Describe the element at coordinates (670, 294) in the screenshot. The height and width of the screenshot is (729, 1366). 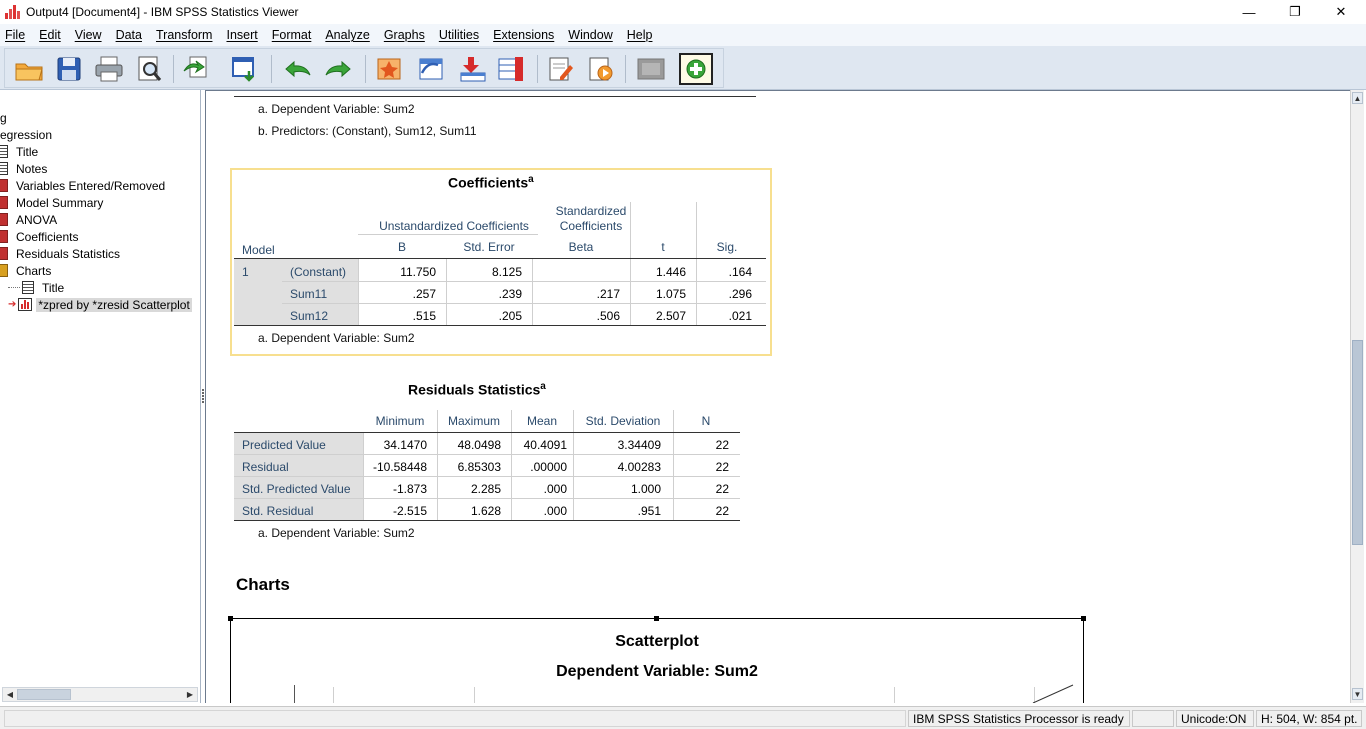
I see `cell-t: 1.075` at that location.